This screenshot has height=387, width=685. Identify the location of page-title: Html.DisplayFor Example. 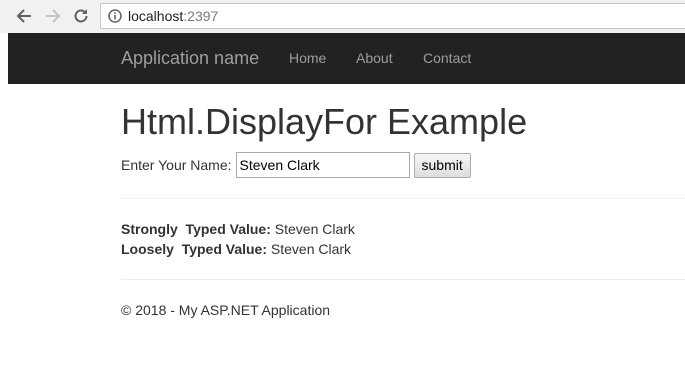
(324, 121).